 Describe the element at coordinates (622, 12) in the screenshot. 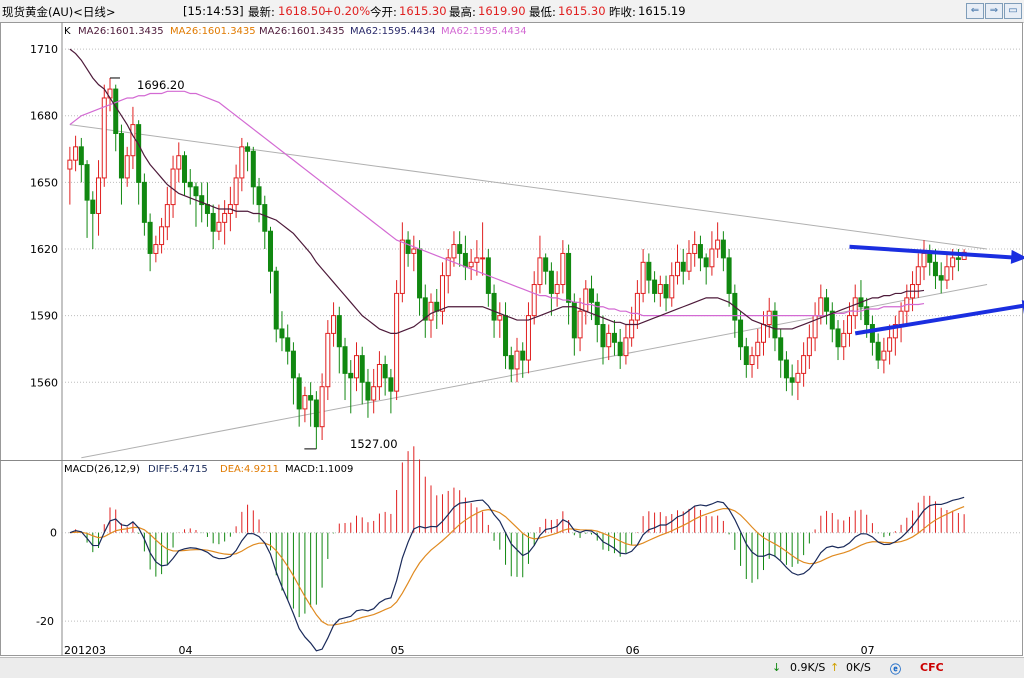

I see `prev-close-label: 昨收:` at that location.